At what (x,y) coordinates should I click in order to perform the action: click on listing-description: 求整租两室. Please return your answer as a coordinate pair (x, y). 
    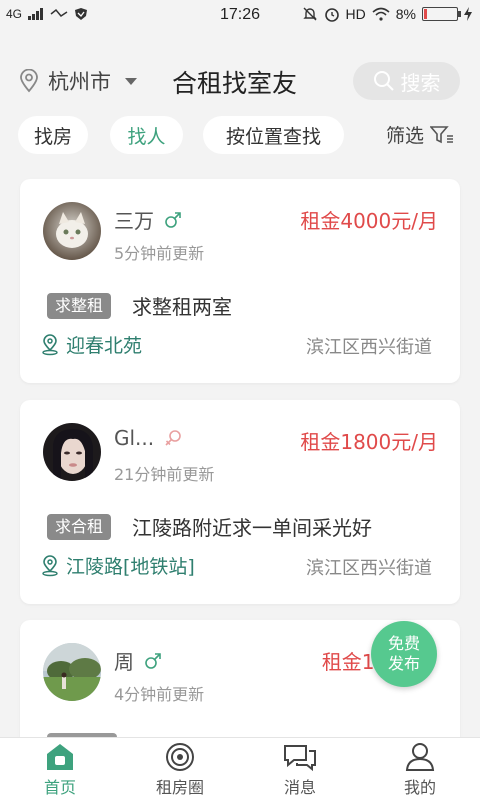
    Looking at the image, I should click on (182, 307).